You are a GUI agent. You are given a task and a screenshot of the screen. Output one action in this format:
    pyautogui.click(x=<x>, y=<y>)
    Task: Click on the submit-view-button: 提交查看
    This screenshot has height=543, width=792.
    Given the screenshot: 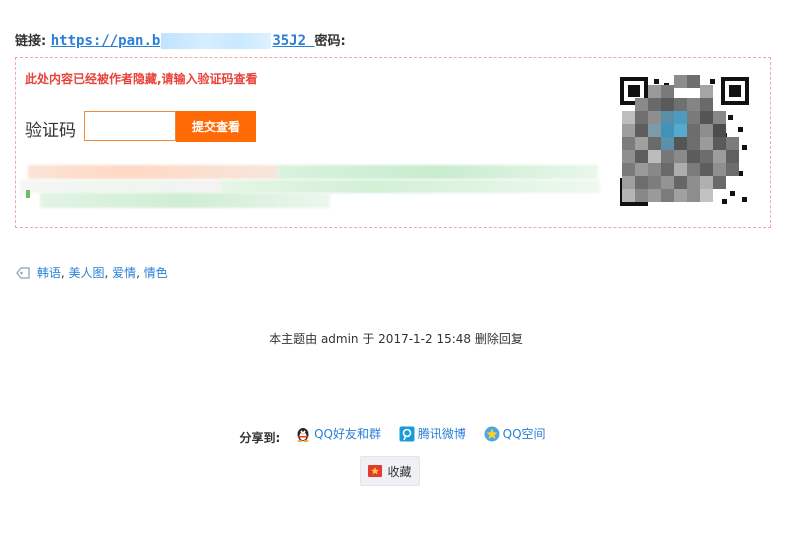 What is the action you would take?
    pyautogui.click(x=216, y=126)
    